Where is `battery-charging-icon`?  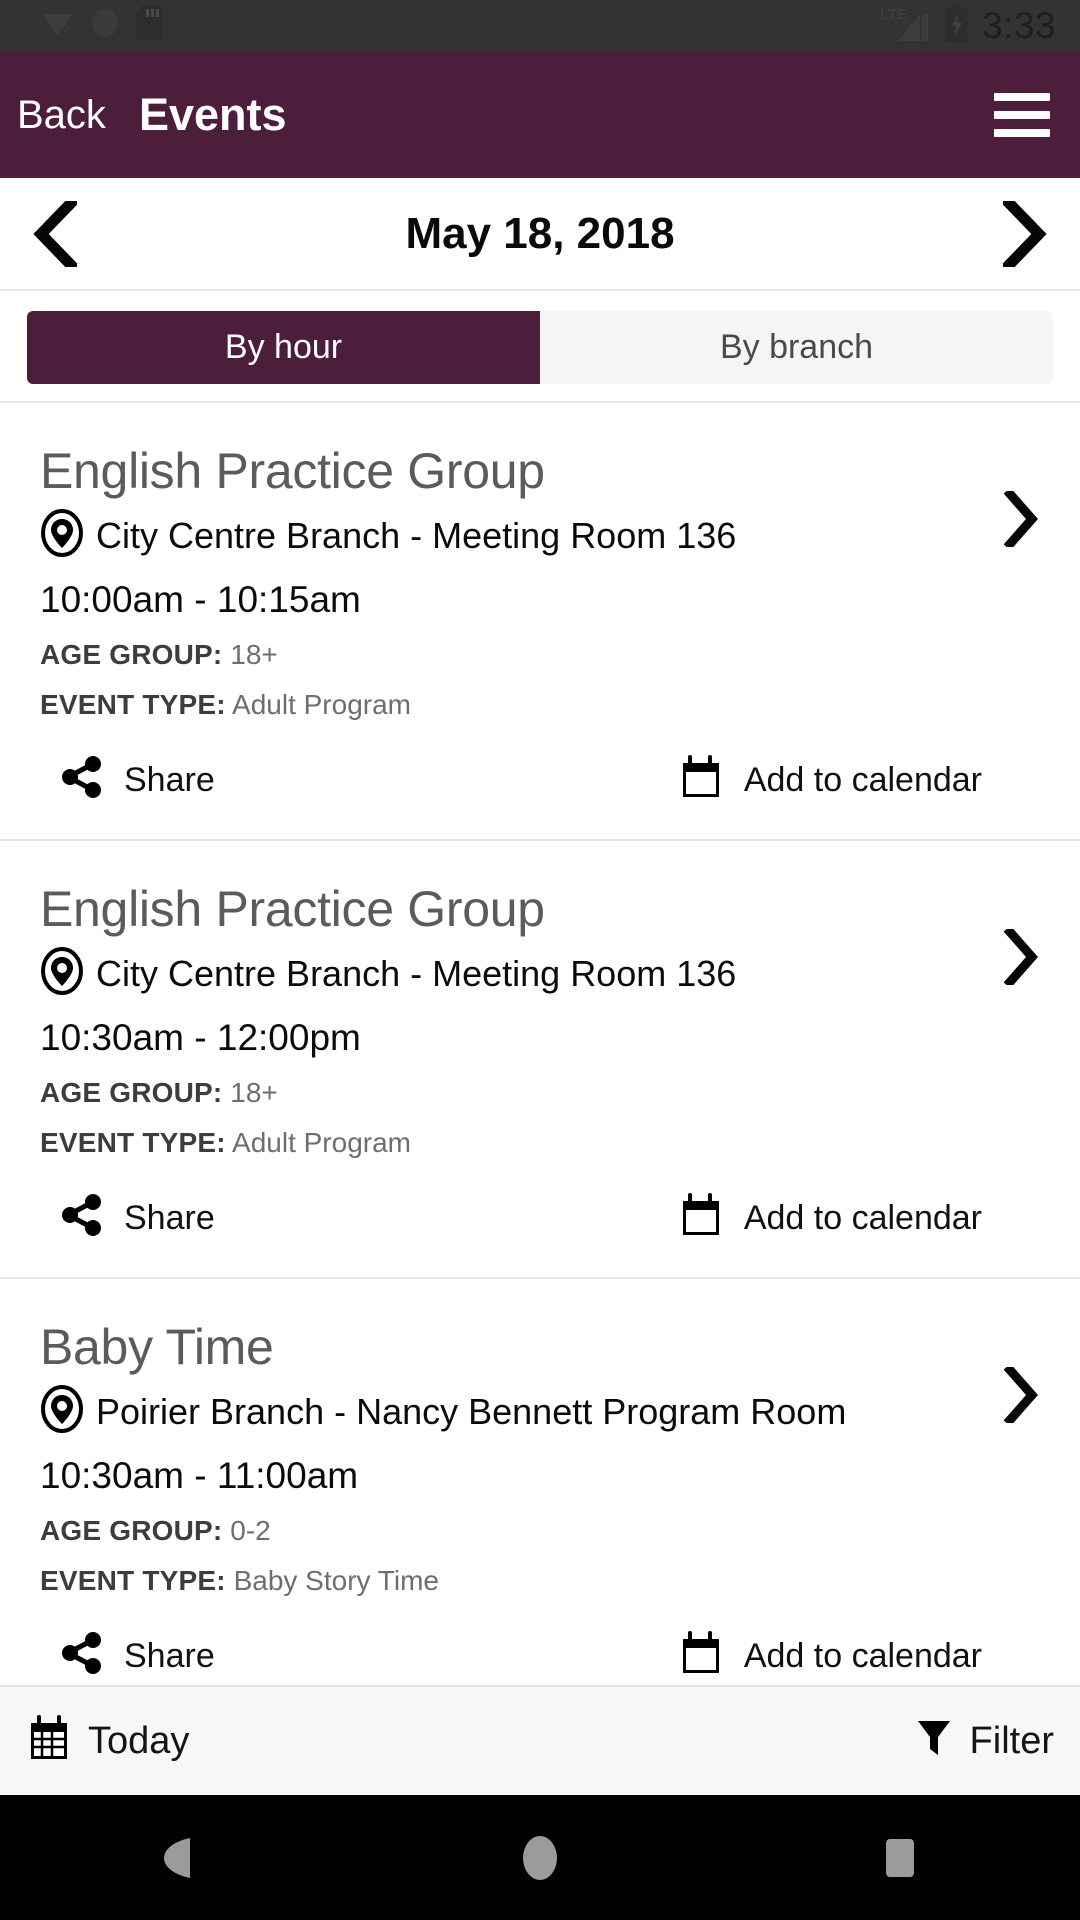
battery-charging-icon is located at coordinates (957, 25).